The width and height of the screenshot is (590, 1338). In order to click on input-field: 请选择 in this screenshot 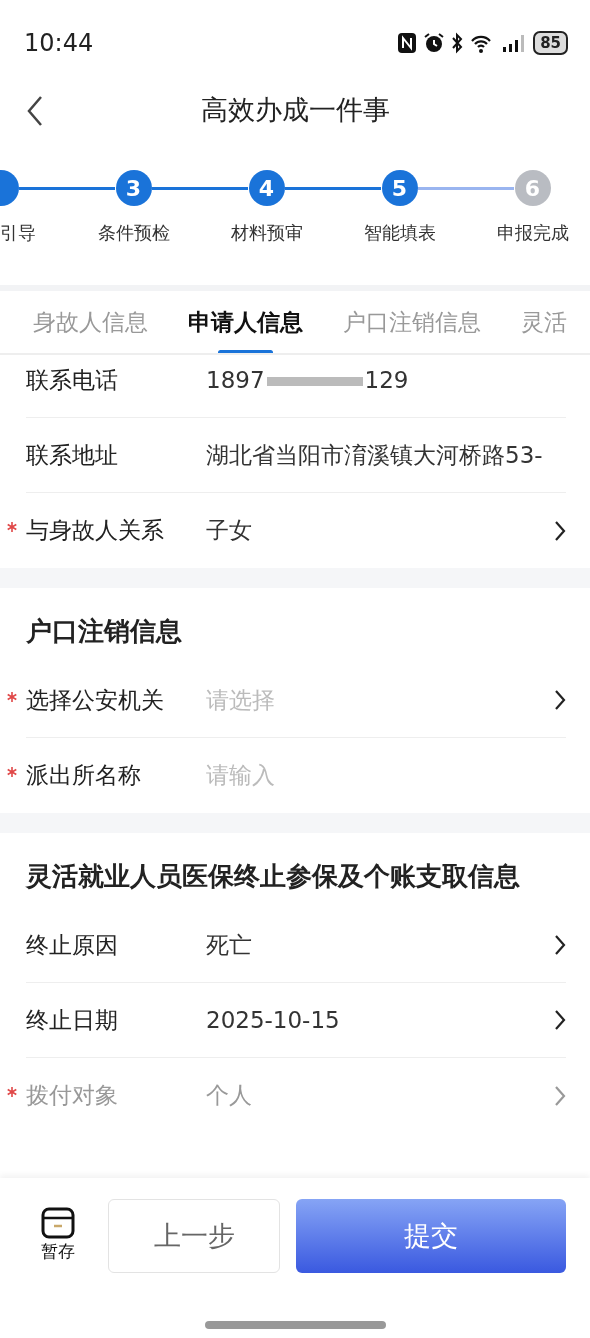, I will do `click(380, 700)`.